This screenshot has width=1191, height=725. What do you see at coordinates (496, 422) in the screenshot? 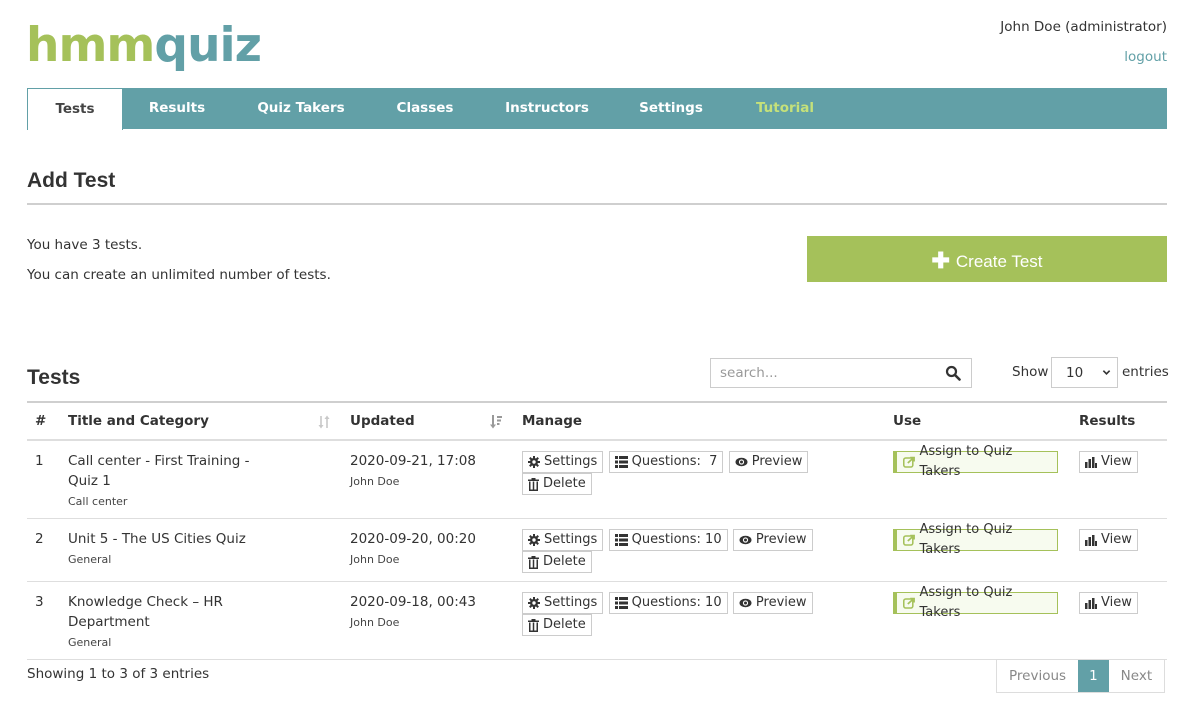
I see `sort-desc-icon` at bounding box center [496, 422].